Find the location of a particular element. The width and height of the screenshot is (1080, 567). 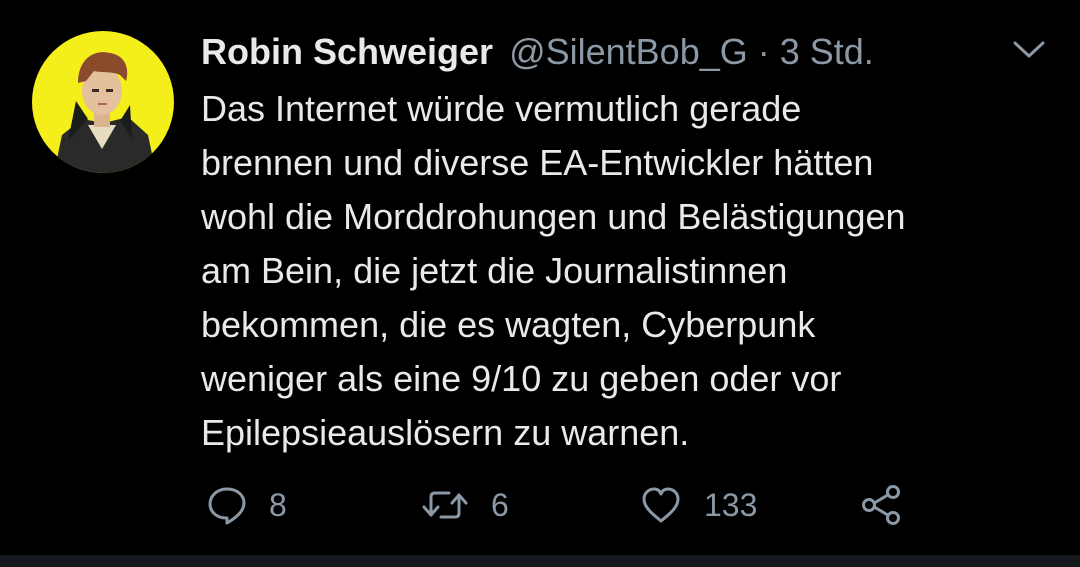

share-button is located at coordinates (881, 505).